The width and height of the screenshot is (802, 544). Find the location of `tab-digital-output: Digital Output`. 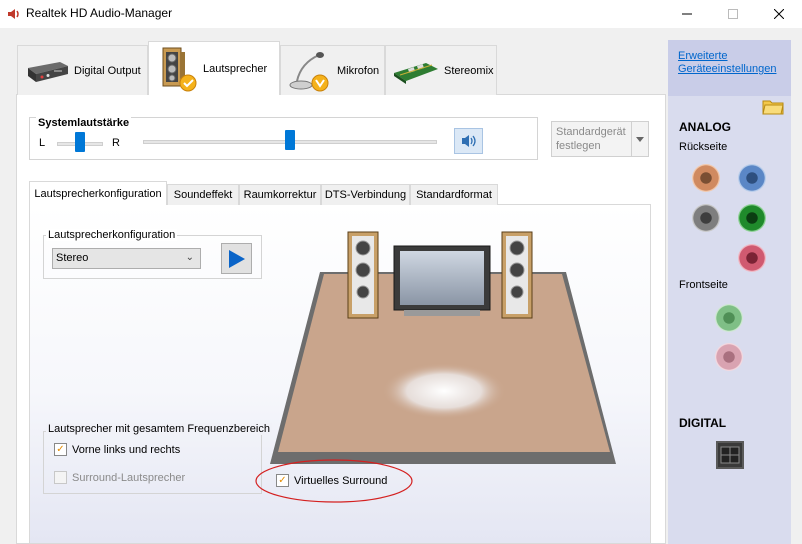

tab-digital-output: Digital Output is located at coordinates (82, 70).